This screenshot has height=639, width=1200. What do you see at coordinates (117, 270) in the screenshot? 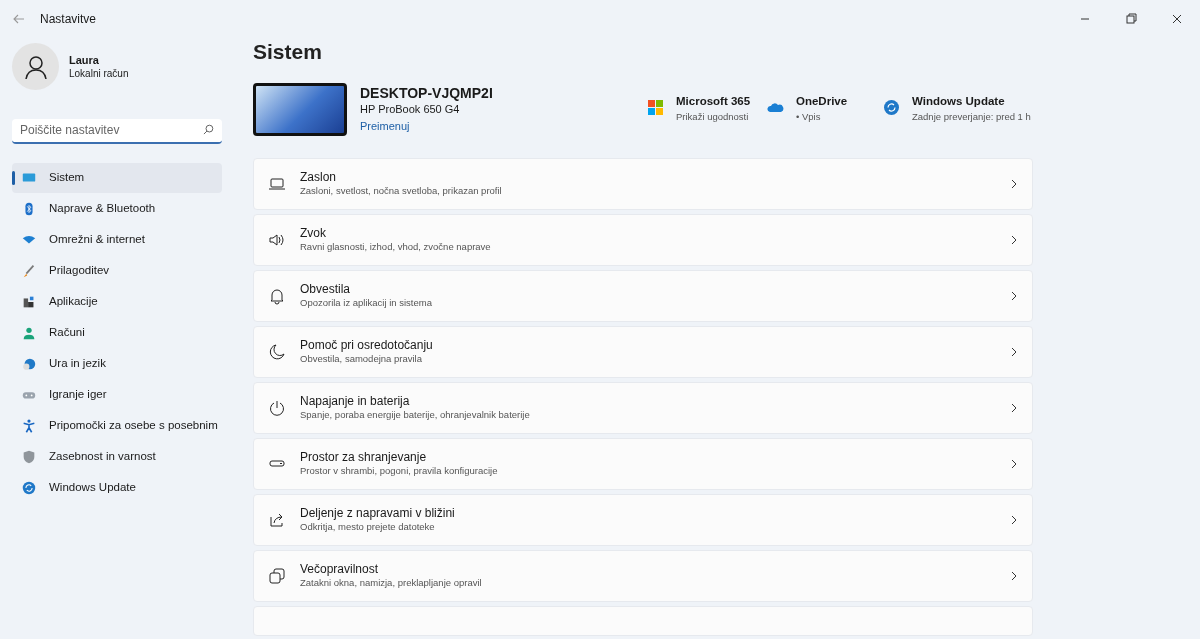
I see `sidebar-item: Prilagoditev` at bounding box center [117, 270].